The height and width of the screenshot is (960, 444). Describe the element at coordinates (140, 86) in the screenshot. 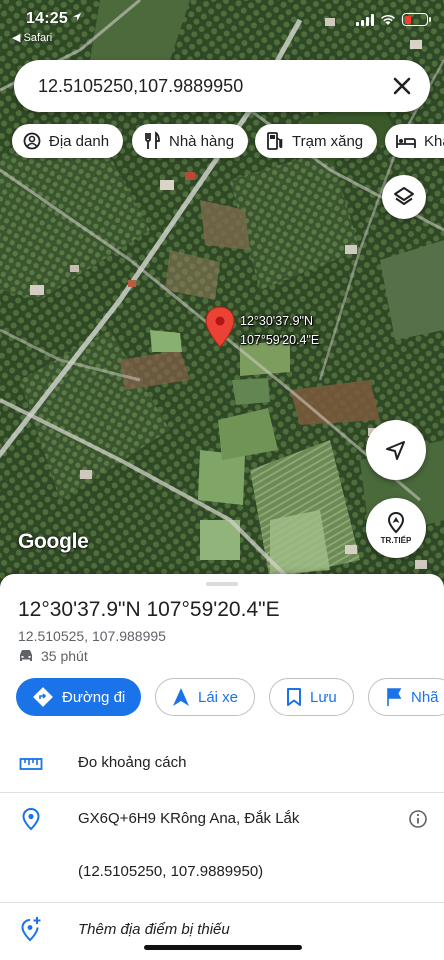

I see `search-input: 12.5105250,107.9889950` at that location.